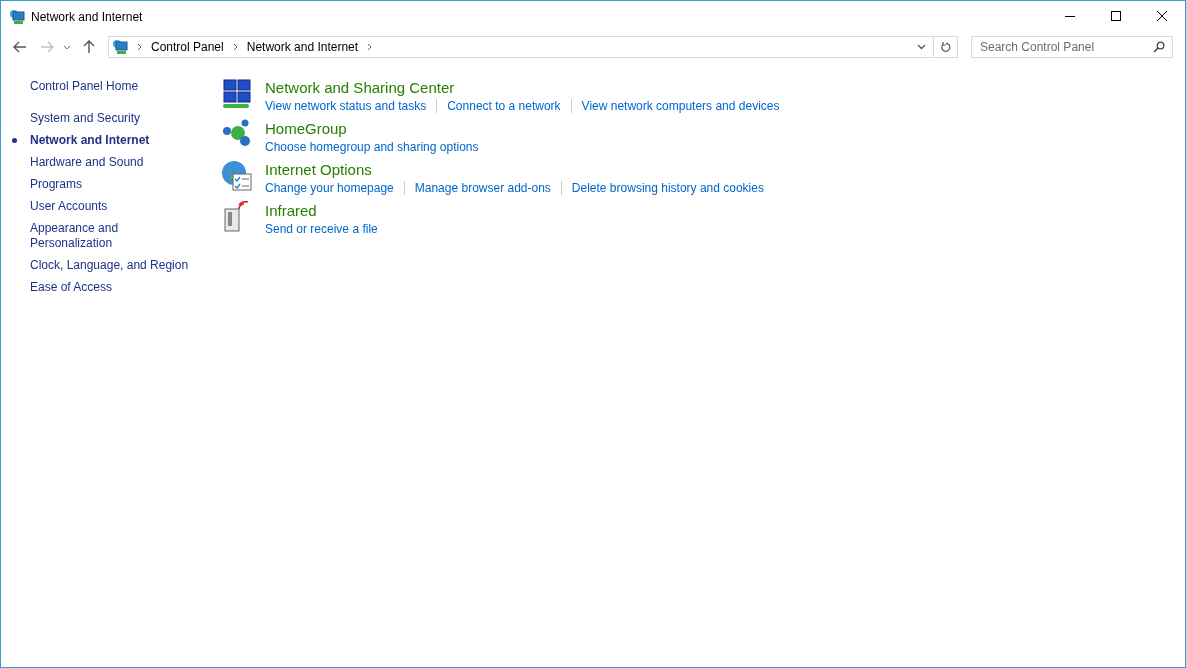 The width and height of the screenshot is (1186, 668). What do you see at coordinates (482, 188) in the screenshot?
I see `task-link: Manage browser add-ons` at bounding box center [482, 188].